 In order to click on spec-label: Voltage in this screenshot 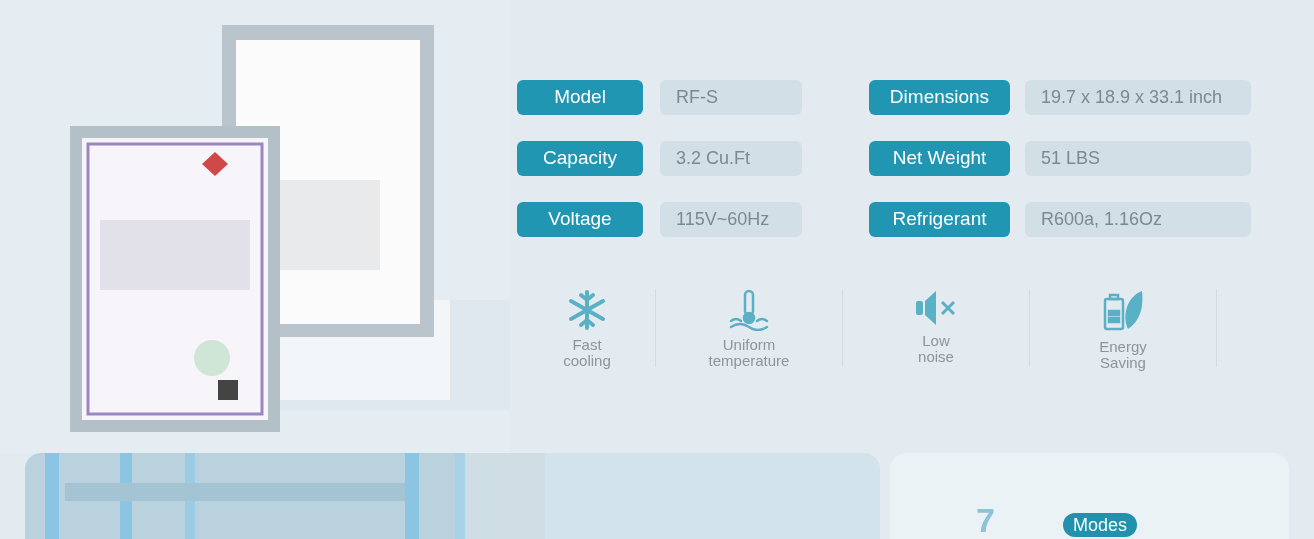, I will do `click(580, 219)`.